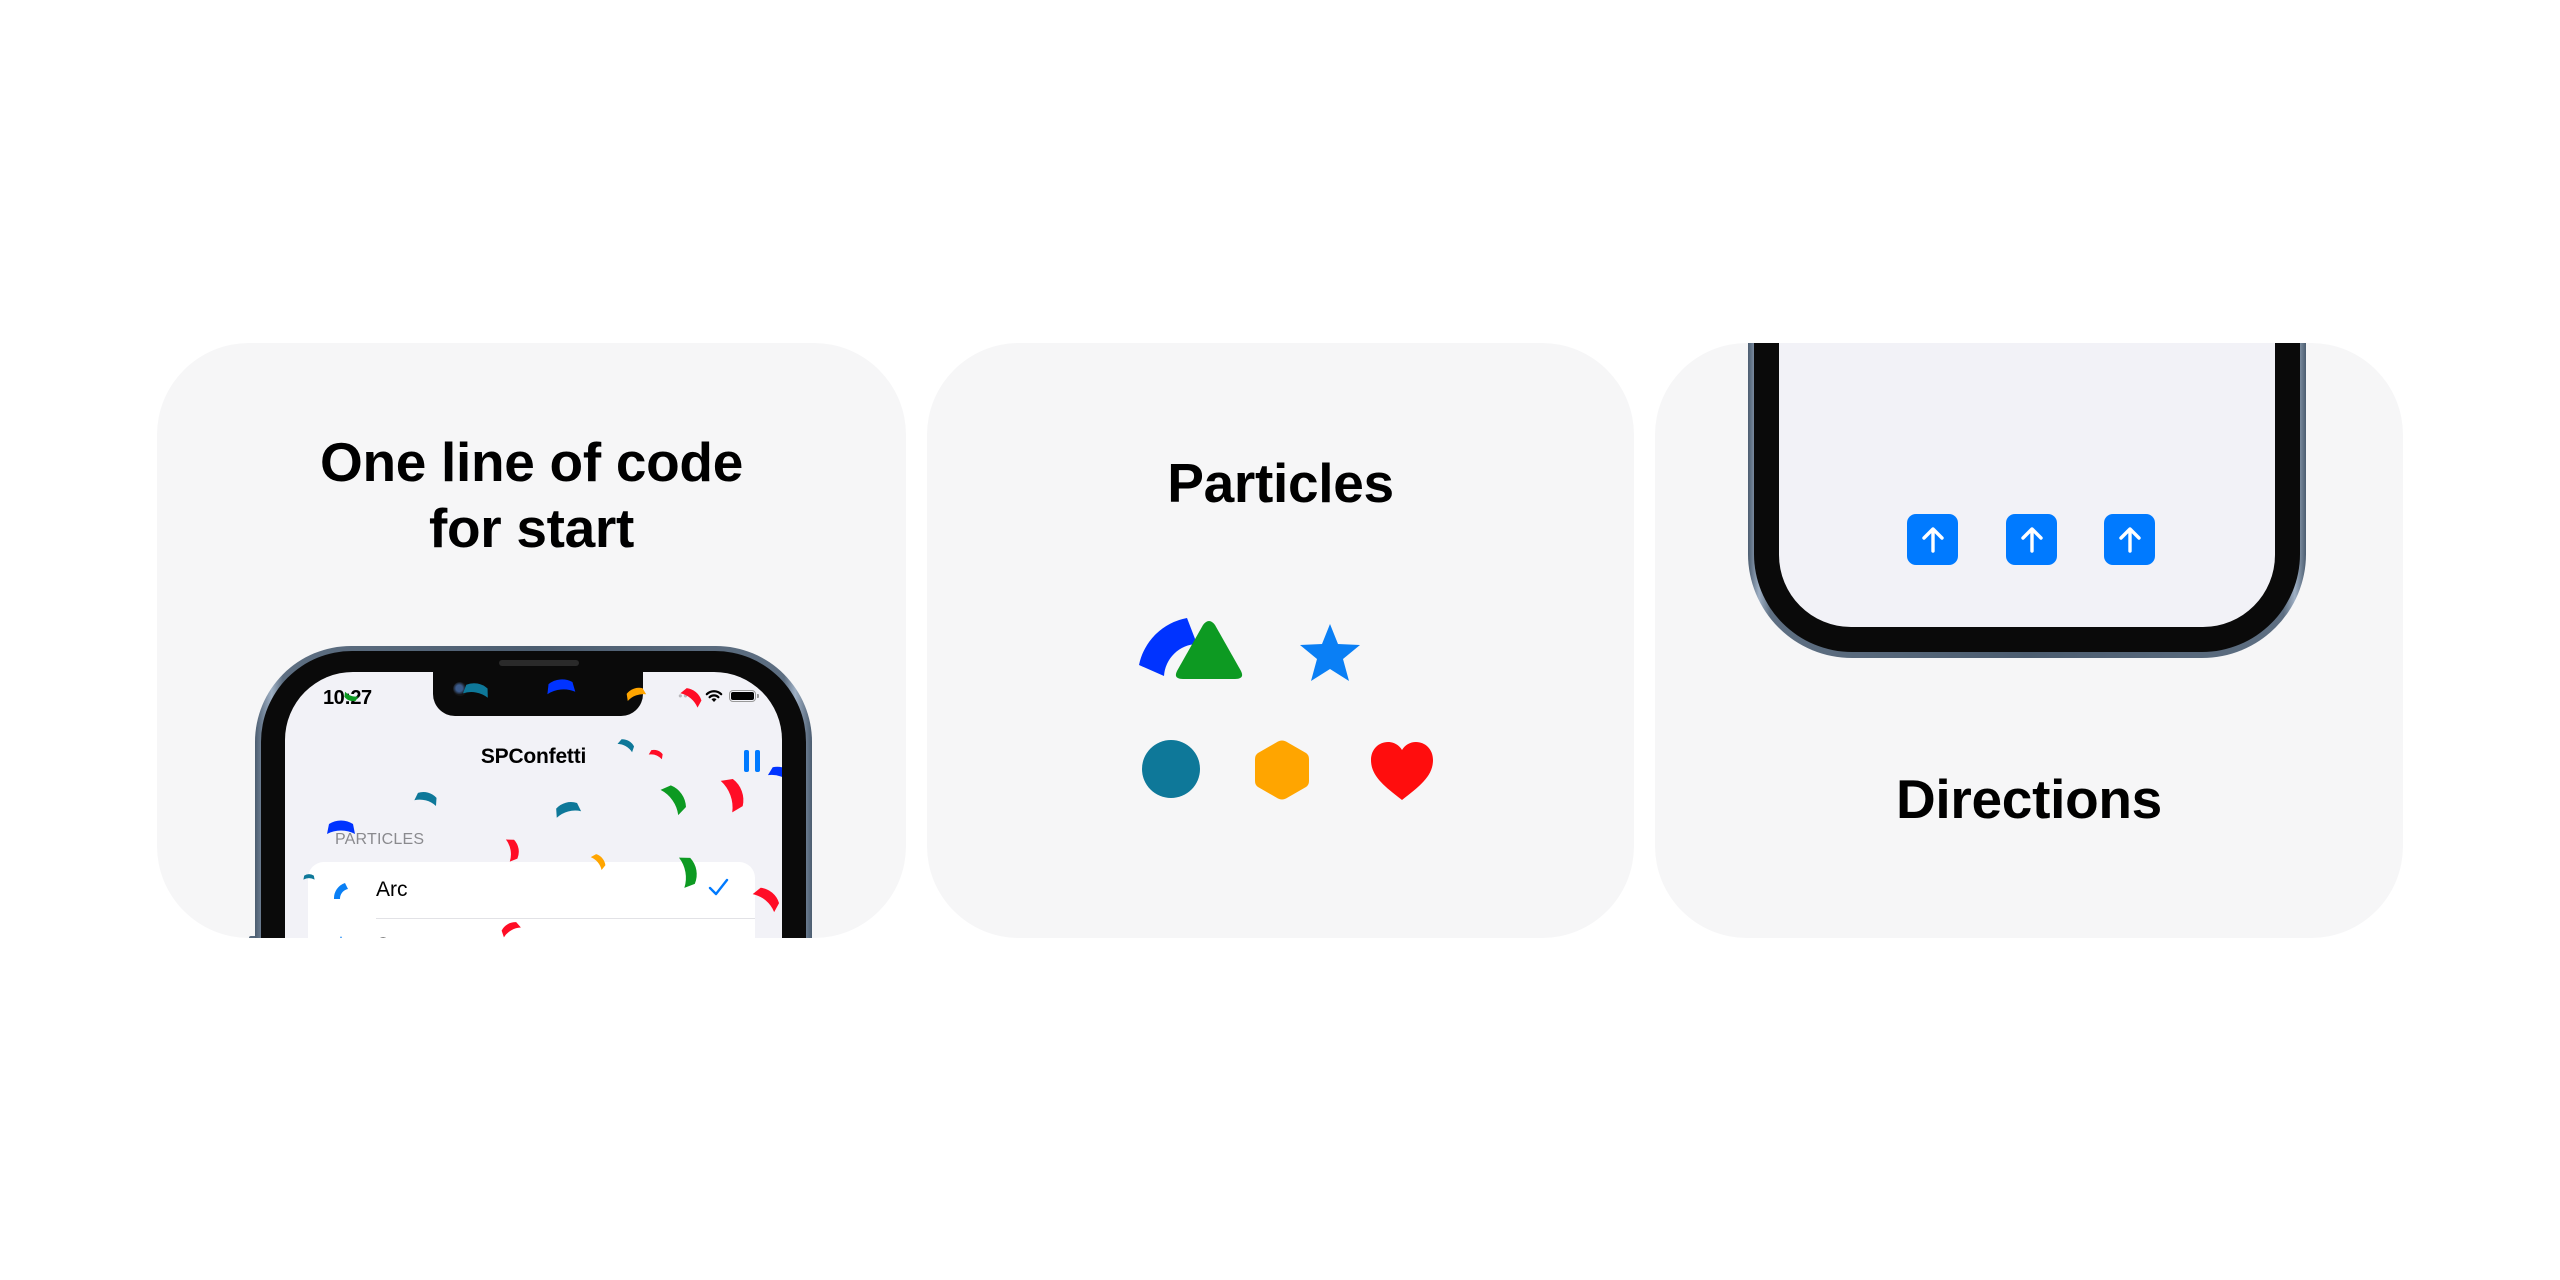 This screenshot has height=1280, width=2560. I want to click on hexagon-particle-icon, so click(1282, 770).